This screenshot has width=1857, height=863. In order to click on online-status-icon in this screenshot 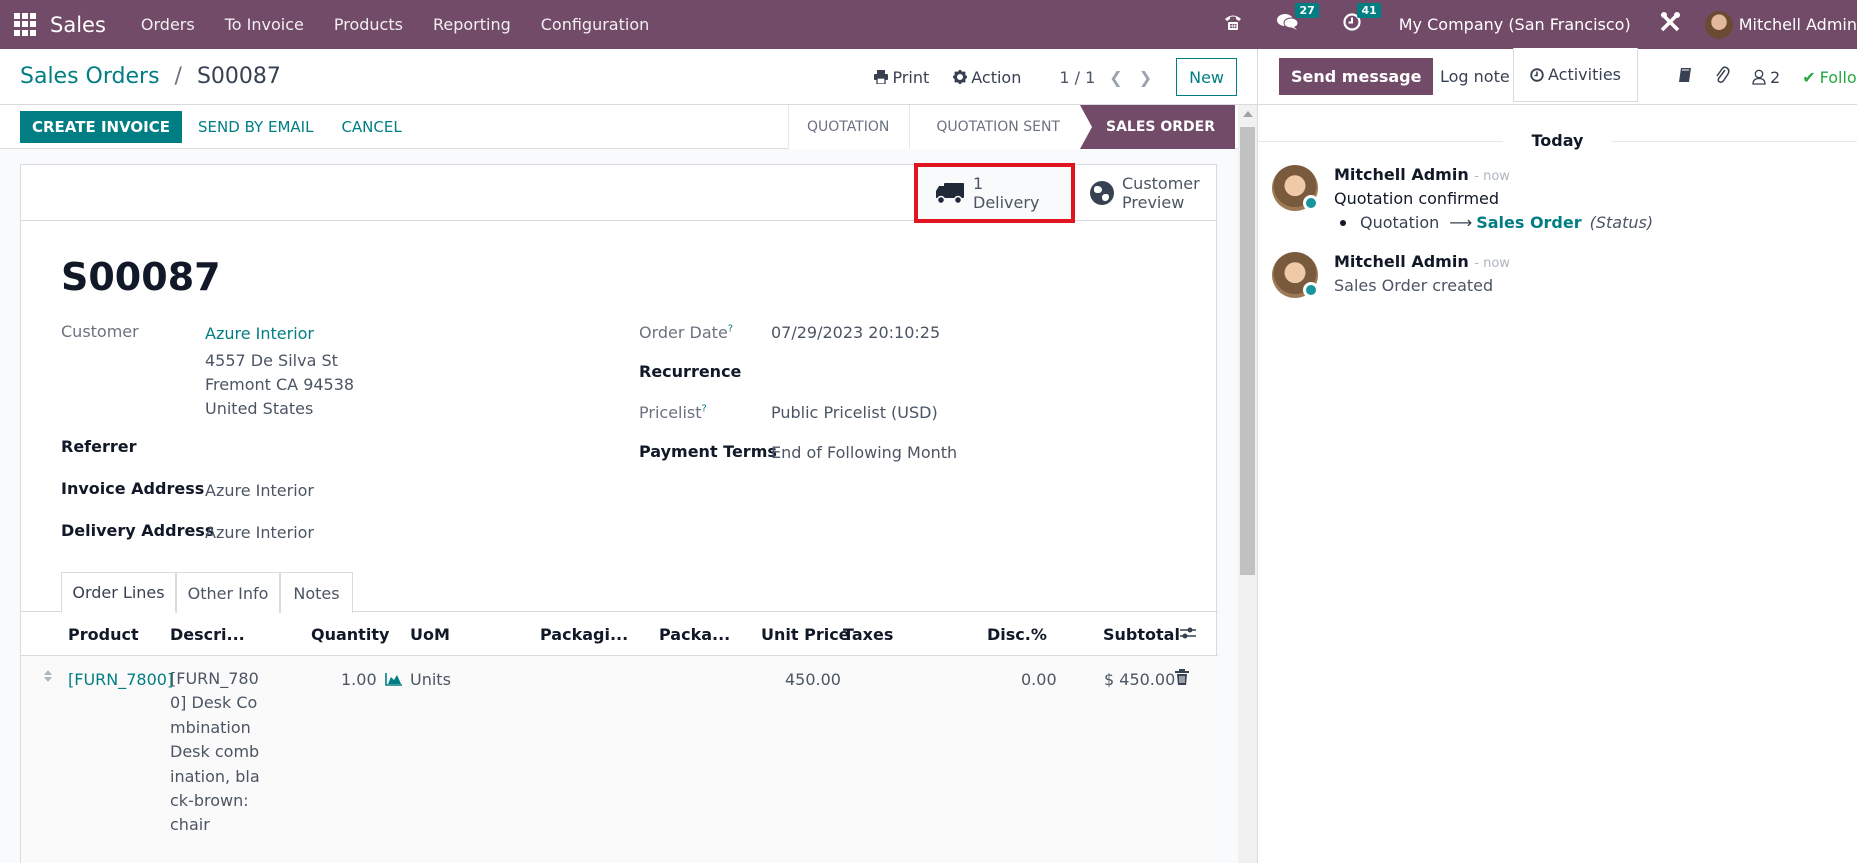, I will do `click(1311, 203)`.